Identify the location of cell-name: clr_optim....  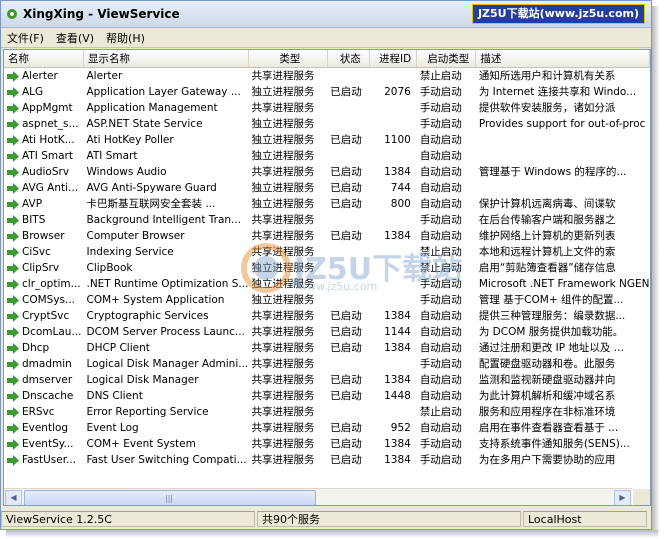
(43, 284).